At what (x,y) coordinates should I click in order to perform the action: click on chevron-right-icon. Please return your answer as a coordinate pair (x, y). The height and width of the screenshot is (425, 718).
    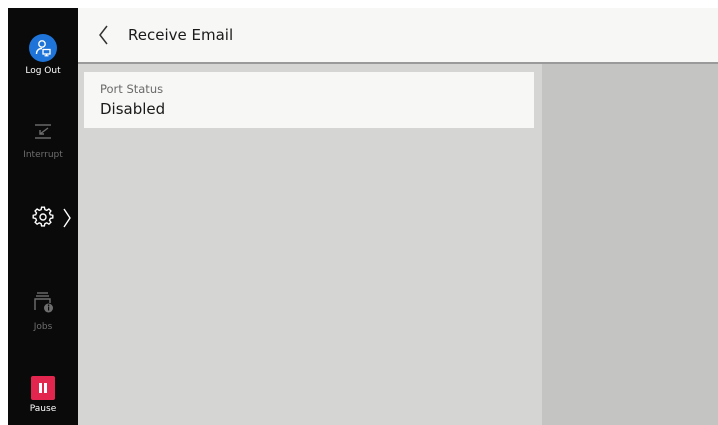
    Looking at the image, I should click on (67, 220).